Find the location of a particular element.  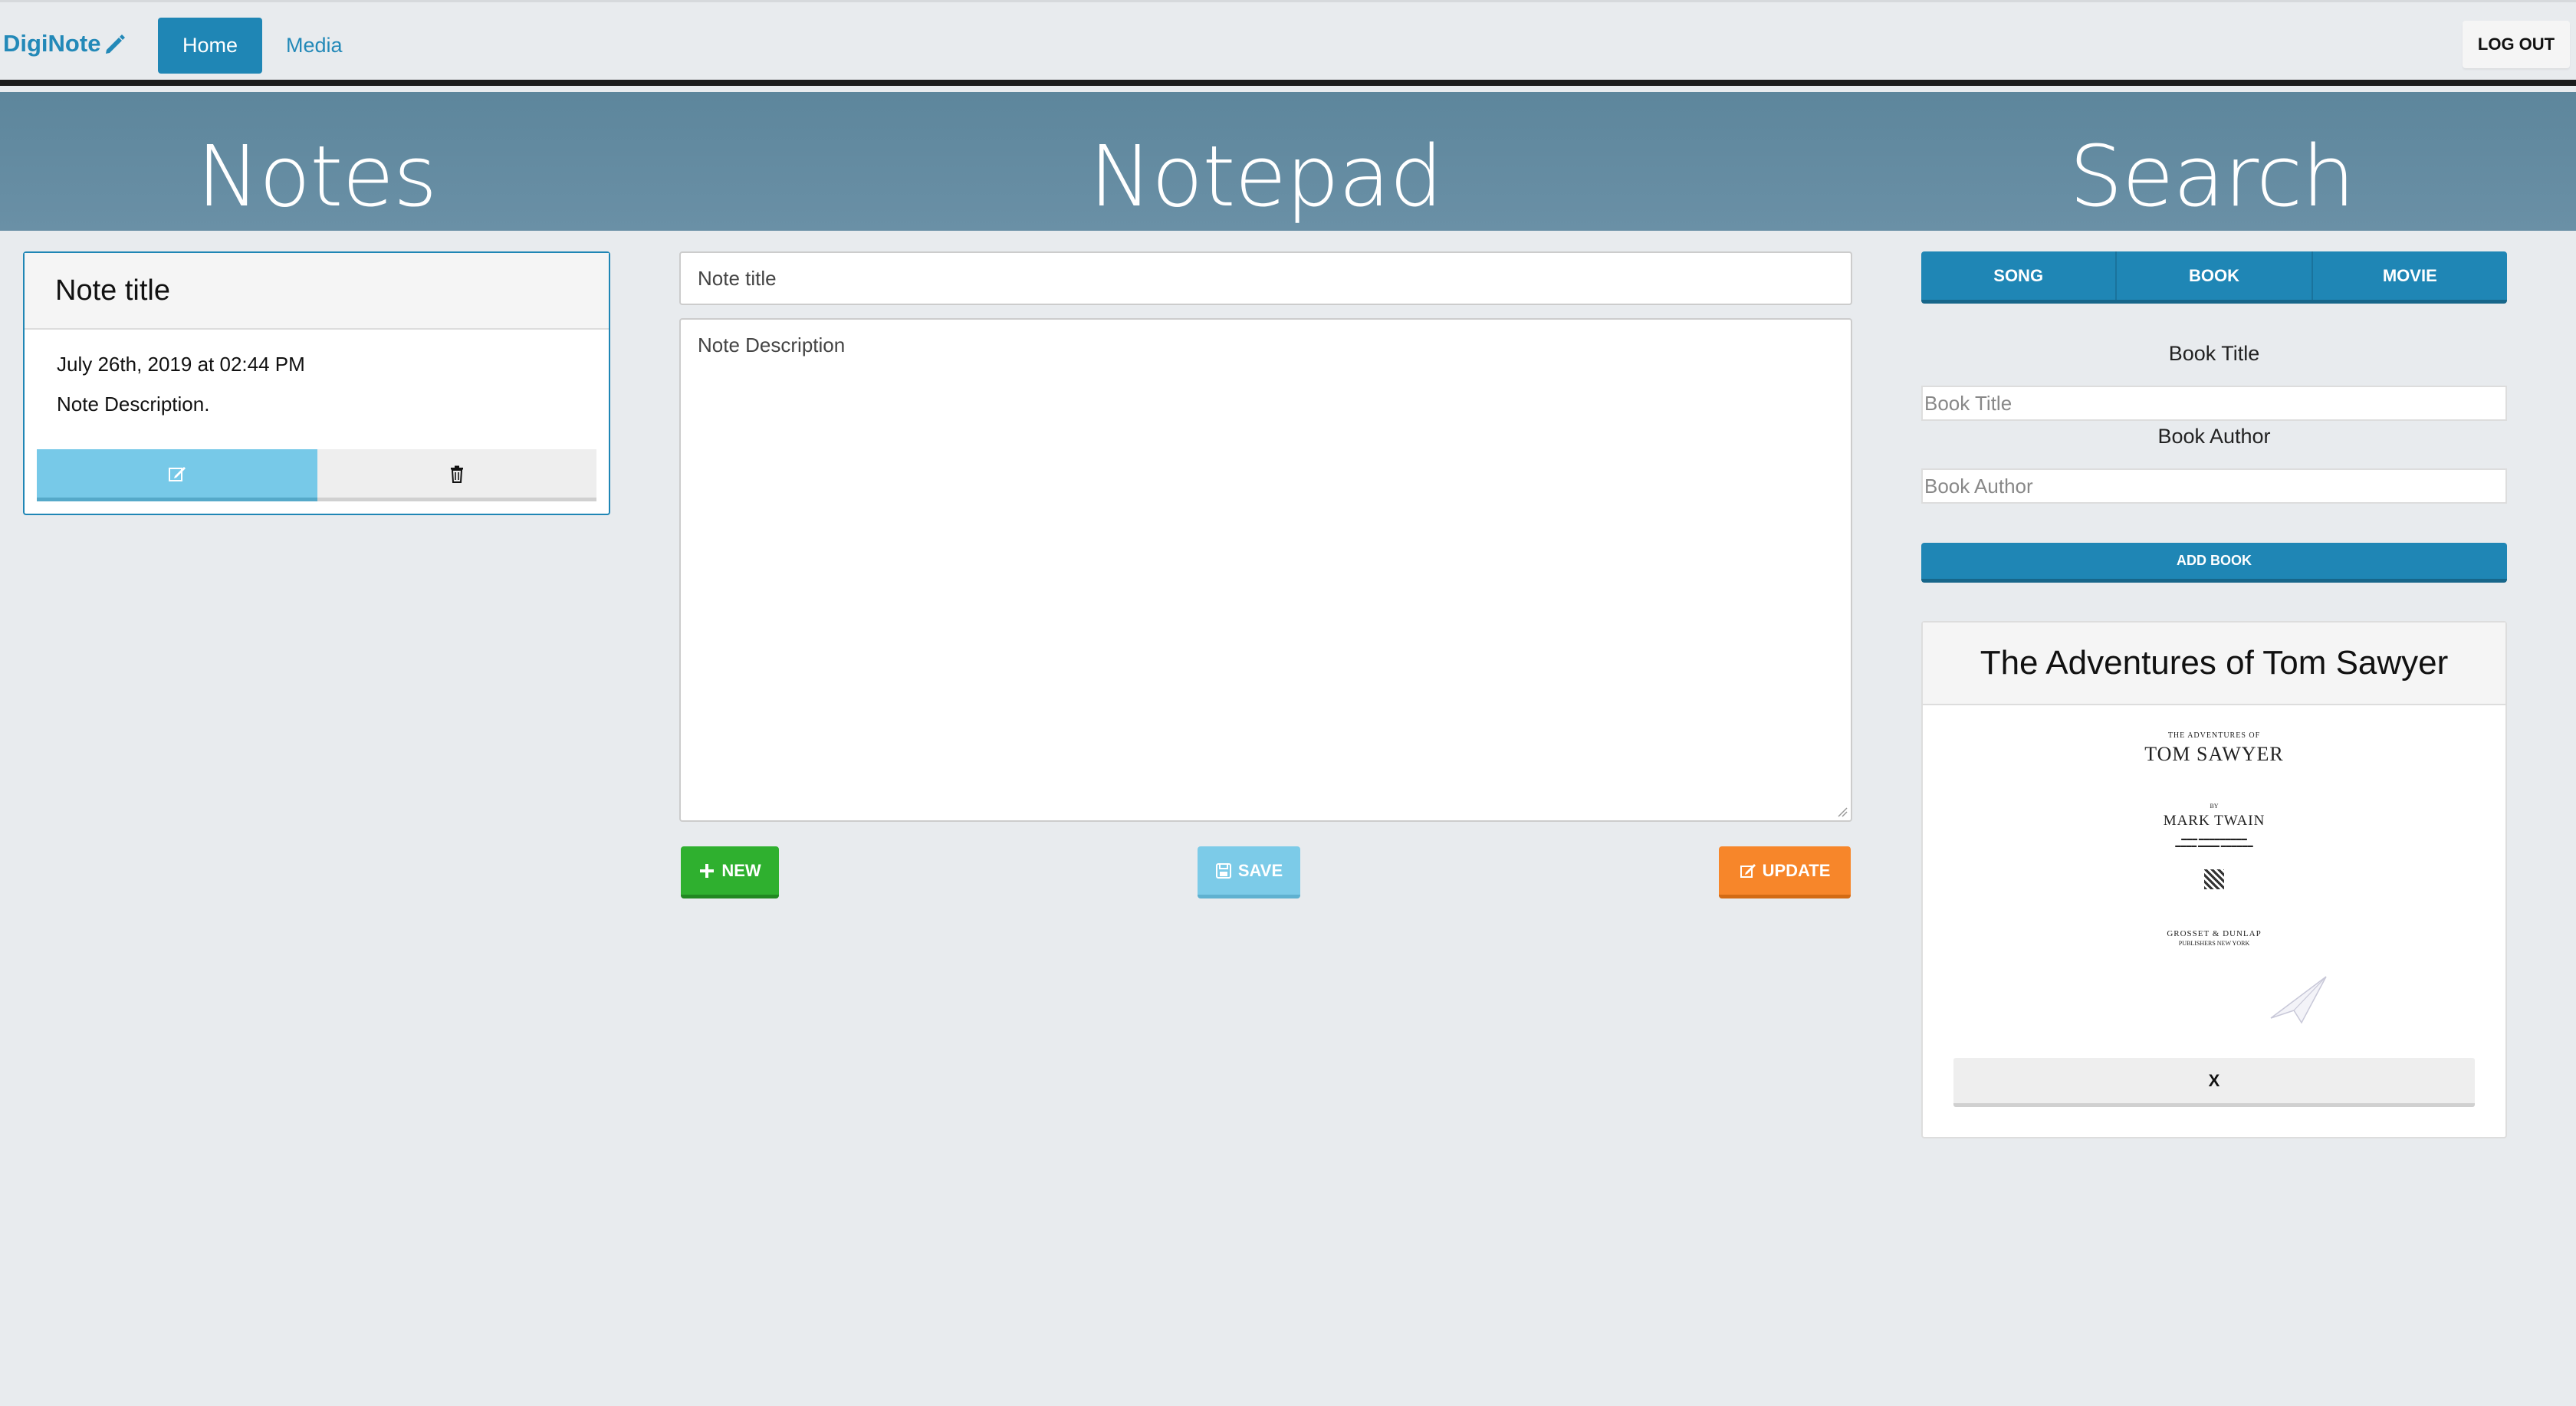

paper-corner-icon is located at coordinates (2298, 1000).